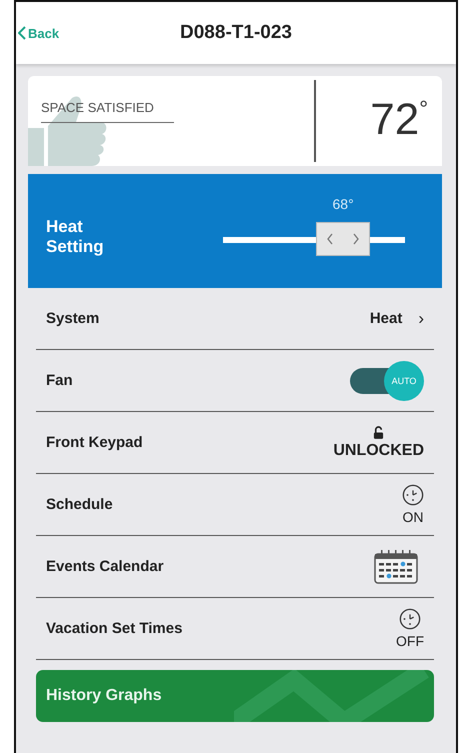 This screenshot has width=463, height=753. I want to click on row-value: ON, so click(413, 517).